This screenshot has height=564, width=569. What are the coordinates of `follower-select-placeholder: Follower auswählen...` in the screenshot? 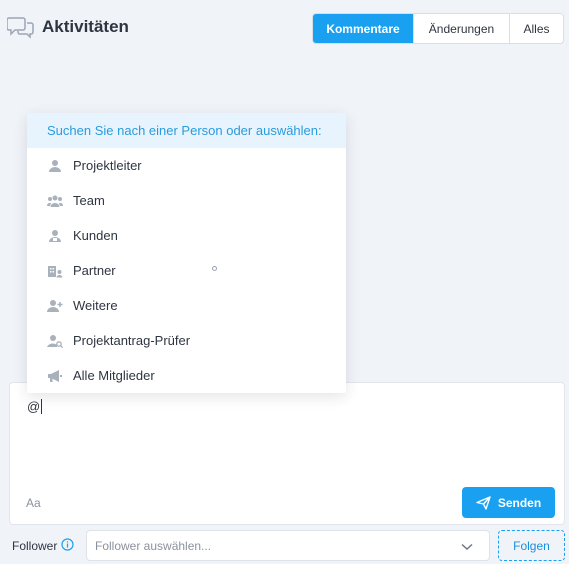 It's located at (153, 545).